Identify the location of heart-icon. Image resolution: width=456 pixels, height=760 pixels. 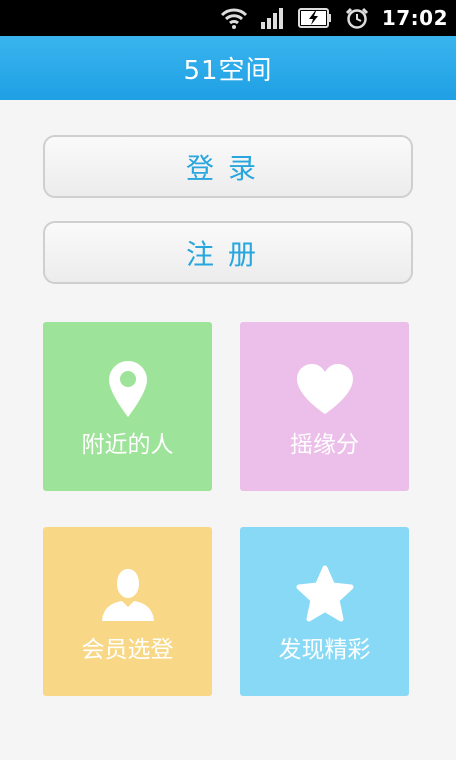
(324, 389).